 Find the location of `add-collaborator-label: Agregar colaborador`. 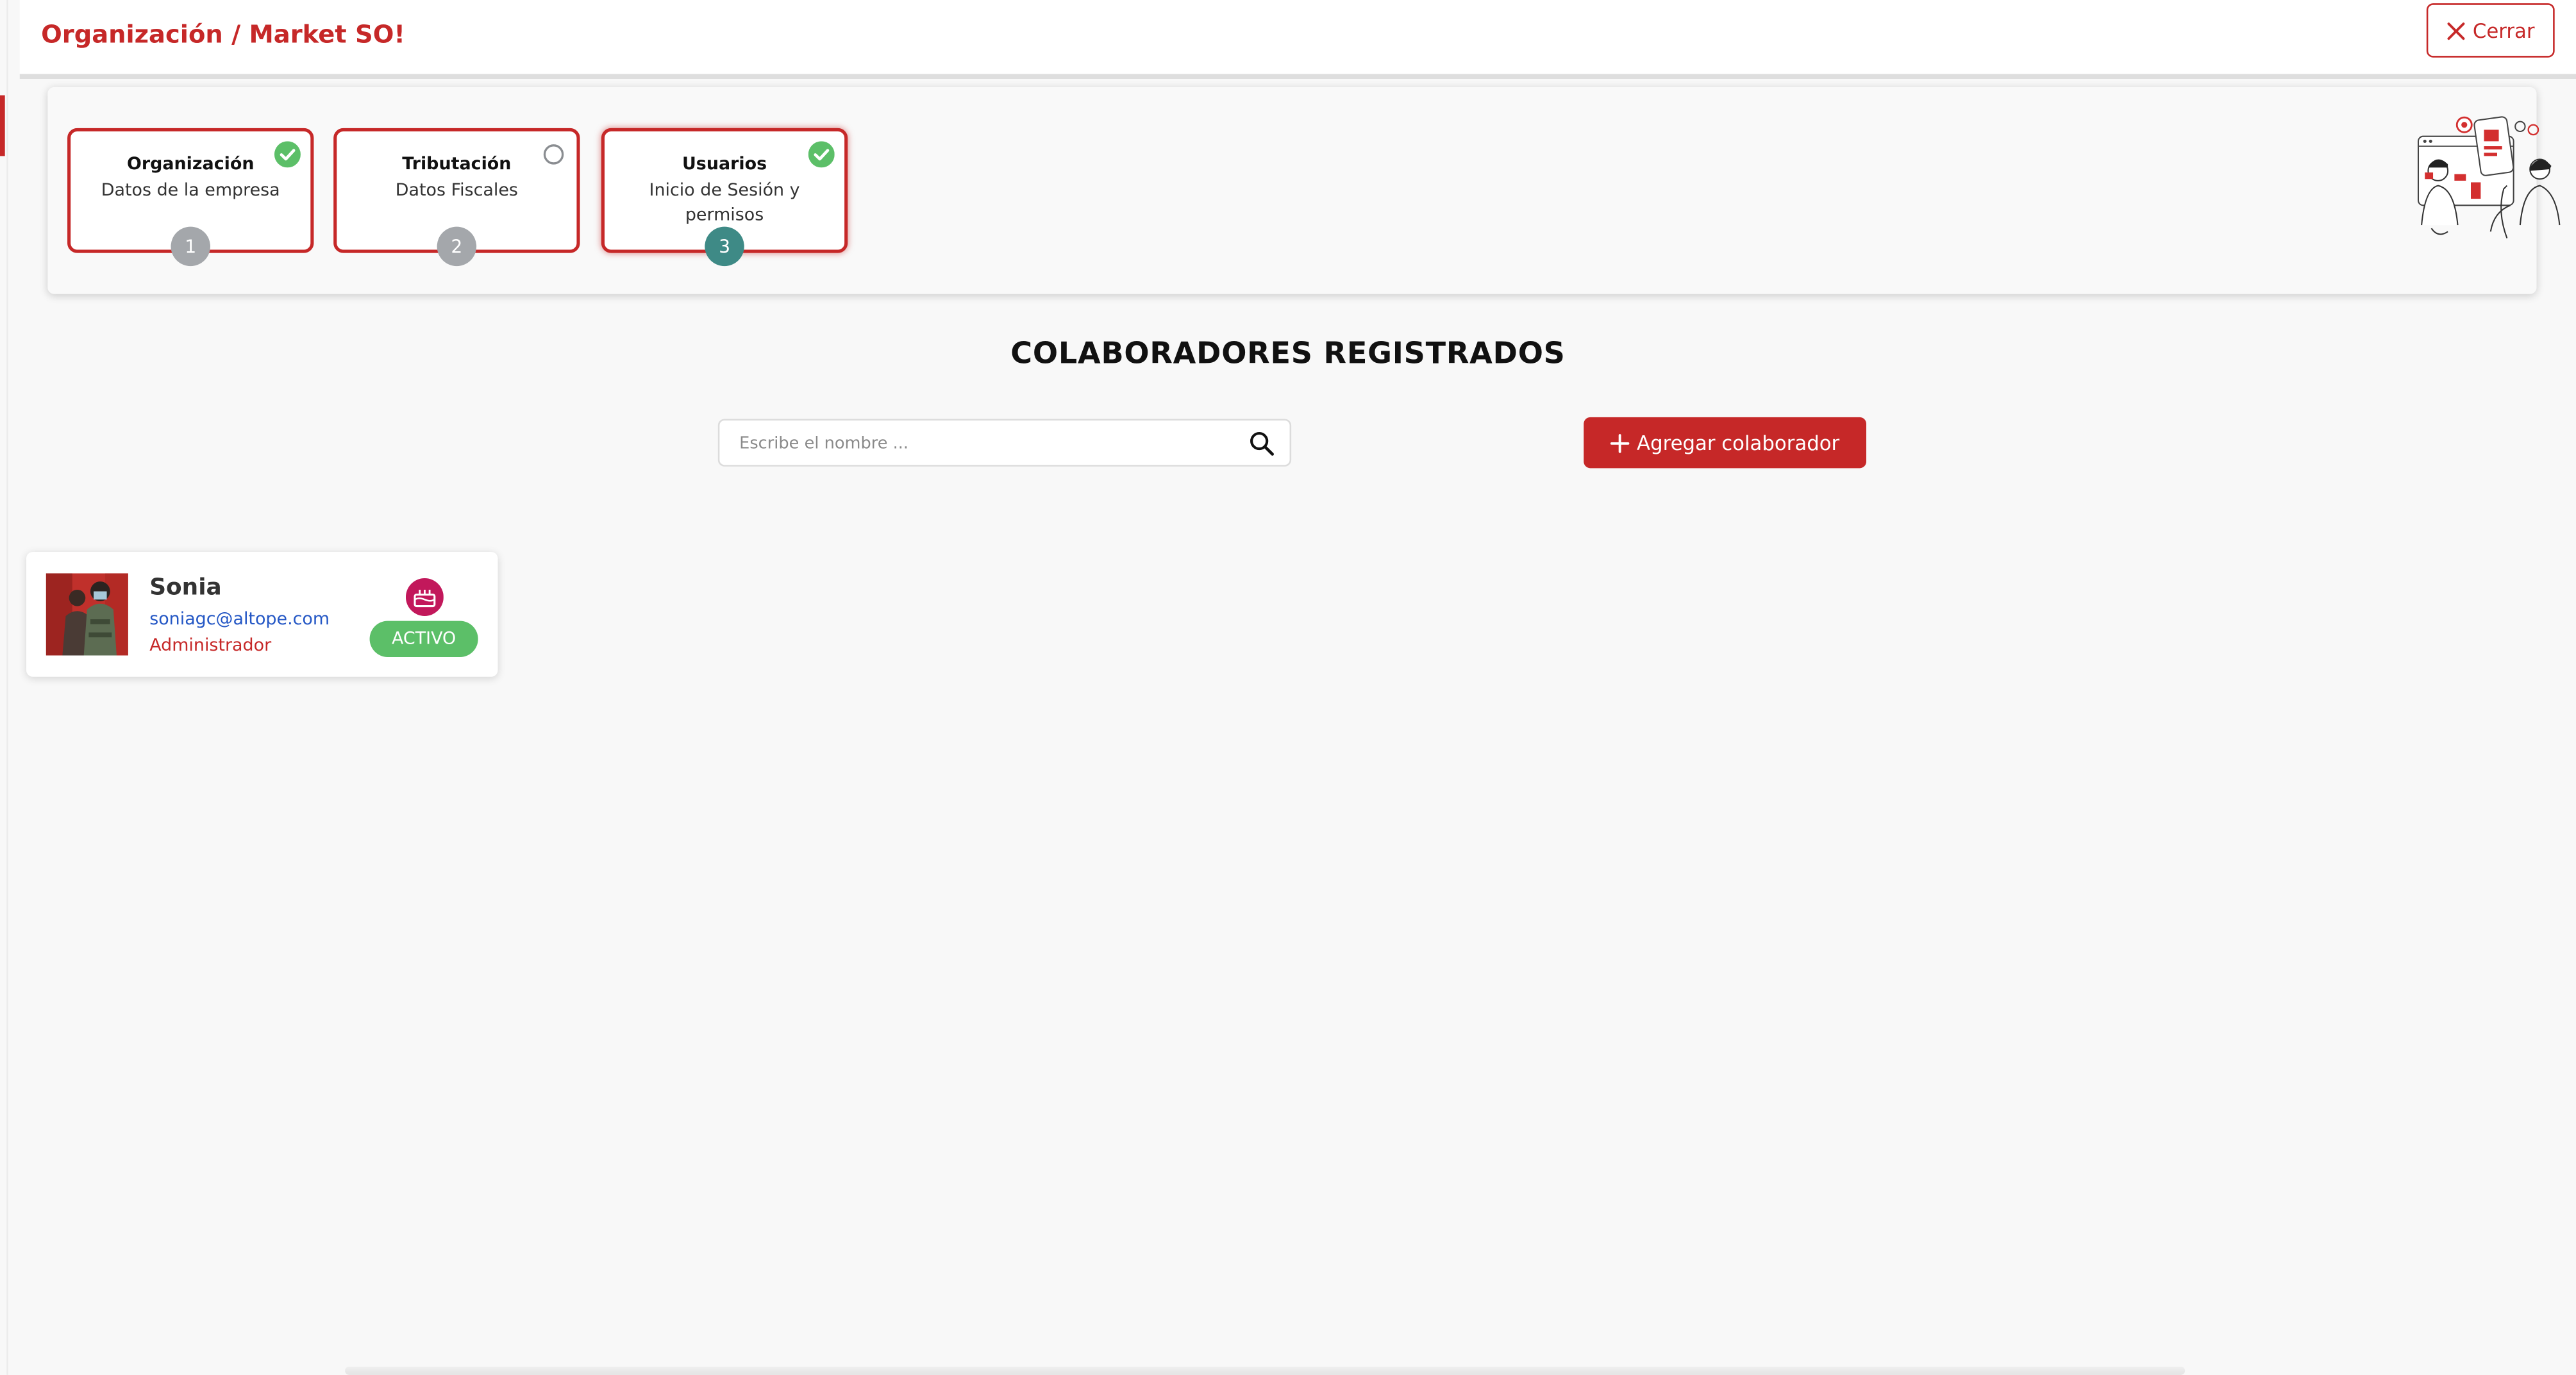

add-collaborator-label: Agregar colaborador is located at coordinates (1738, 443).